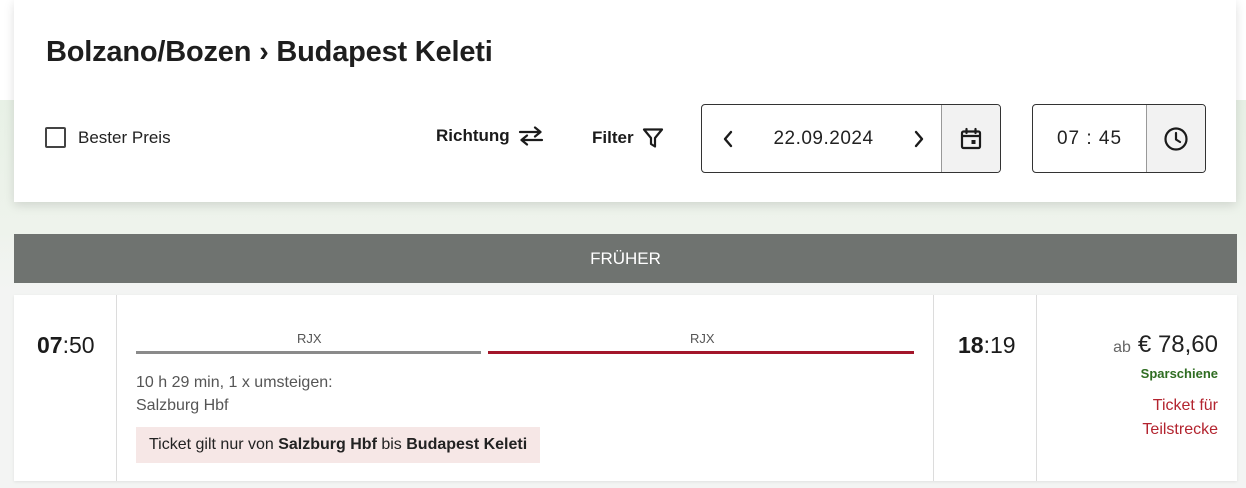 The width and height of the screenshot is (1246, 488). I want to click on chevron-right-icon, so click(919, 138).